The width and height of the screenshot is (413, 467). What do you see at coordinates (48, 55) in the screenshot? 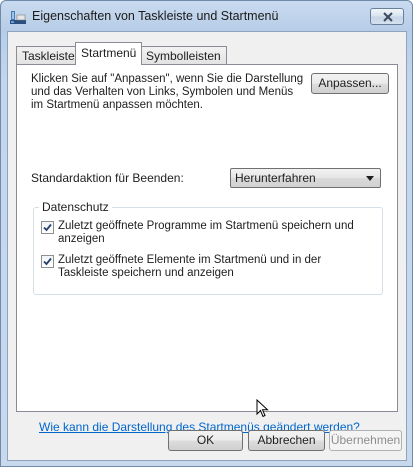
I see `tab-taskleiste: Taskleiste` at bounding box center [48, 55].